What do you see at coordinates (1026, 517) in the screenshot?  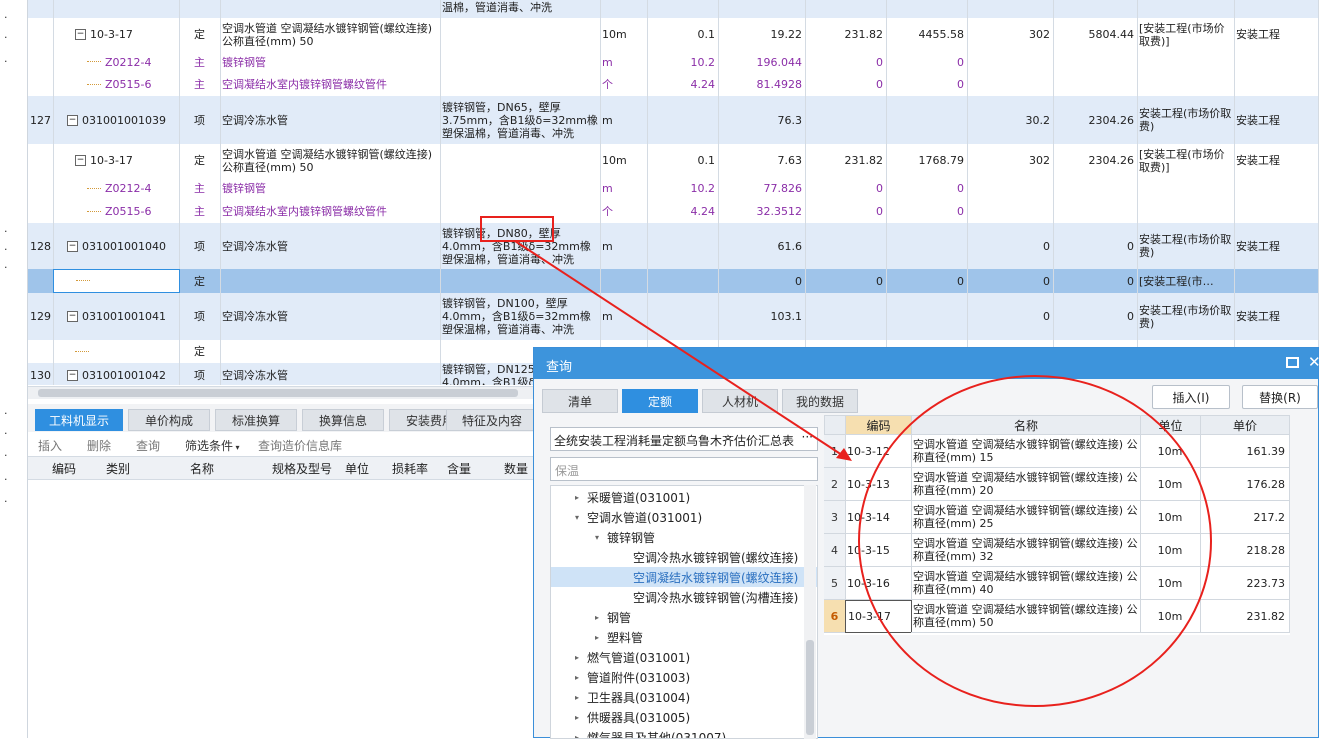 I see `cell-name: 空调水管道 空调凝结水镀锌钢管(螺纹连接) 公称直径(mm) 25` at bounding box center [1026, 517].